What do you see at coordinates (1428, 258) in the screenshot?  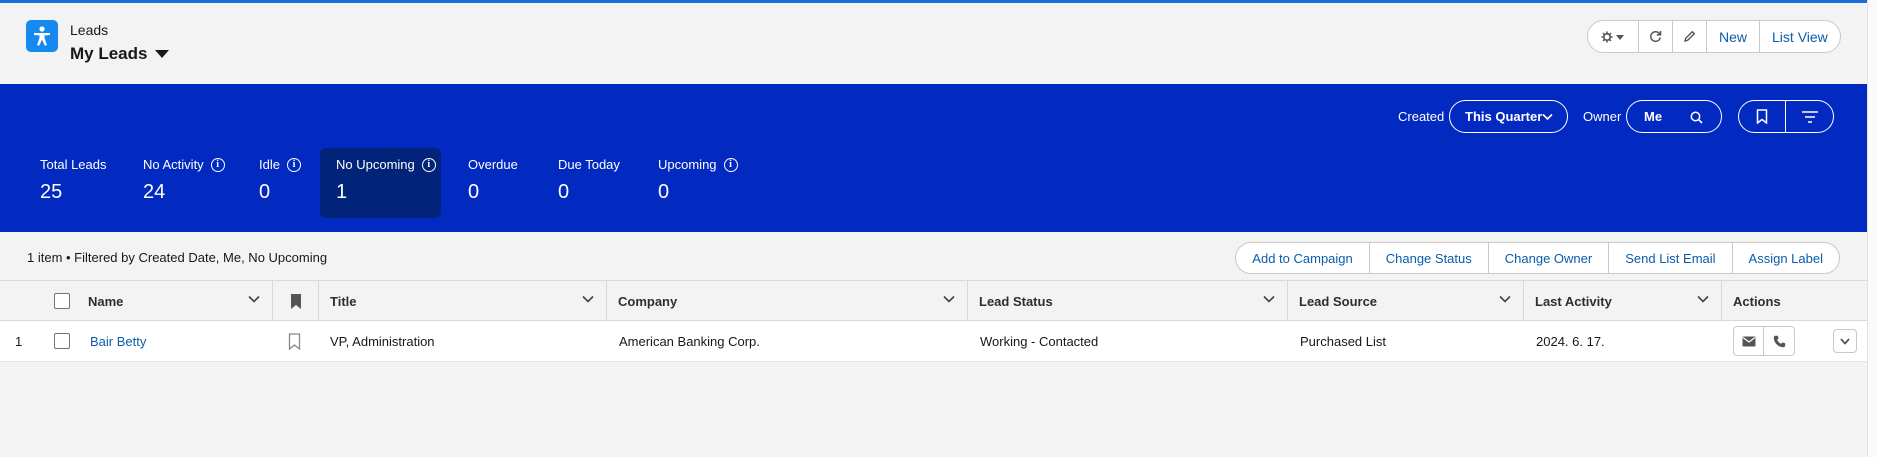 I see `change-status-button: Change Status` at bounding box center [1428, 258].